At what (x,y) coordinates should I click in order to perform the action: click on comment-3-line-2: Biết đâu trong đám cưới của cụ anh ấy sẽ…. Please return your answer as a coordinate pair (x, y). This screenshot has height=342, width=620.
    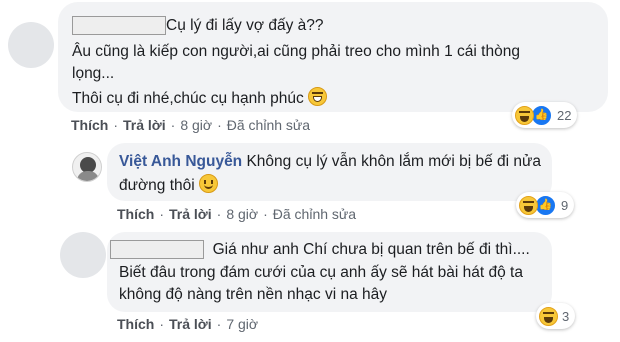
    Looking at the image, I should click on (321, 272).